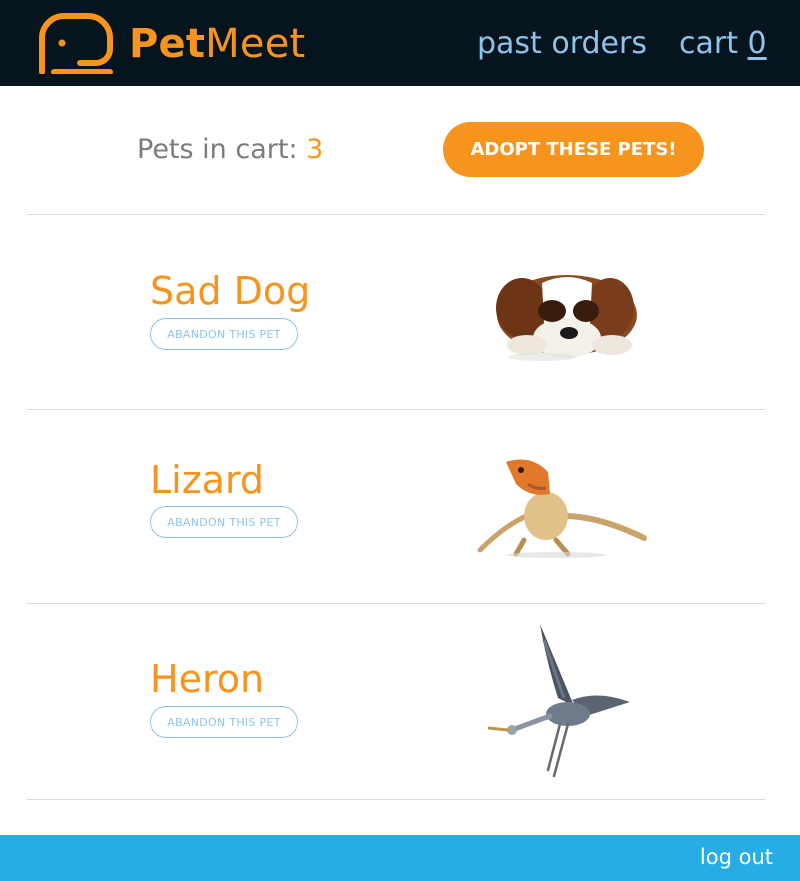  I want to click on pets-in-cart-label: Pets in cart:, so click(217, 149).